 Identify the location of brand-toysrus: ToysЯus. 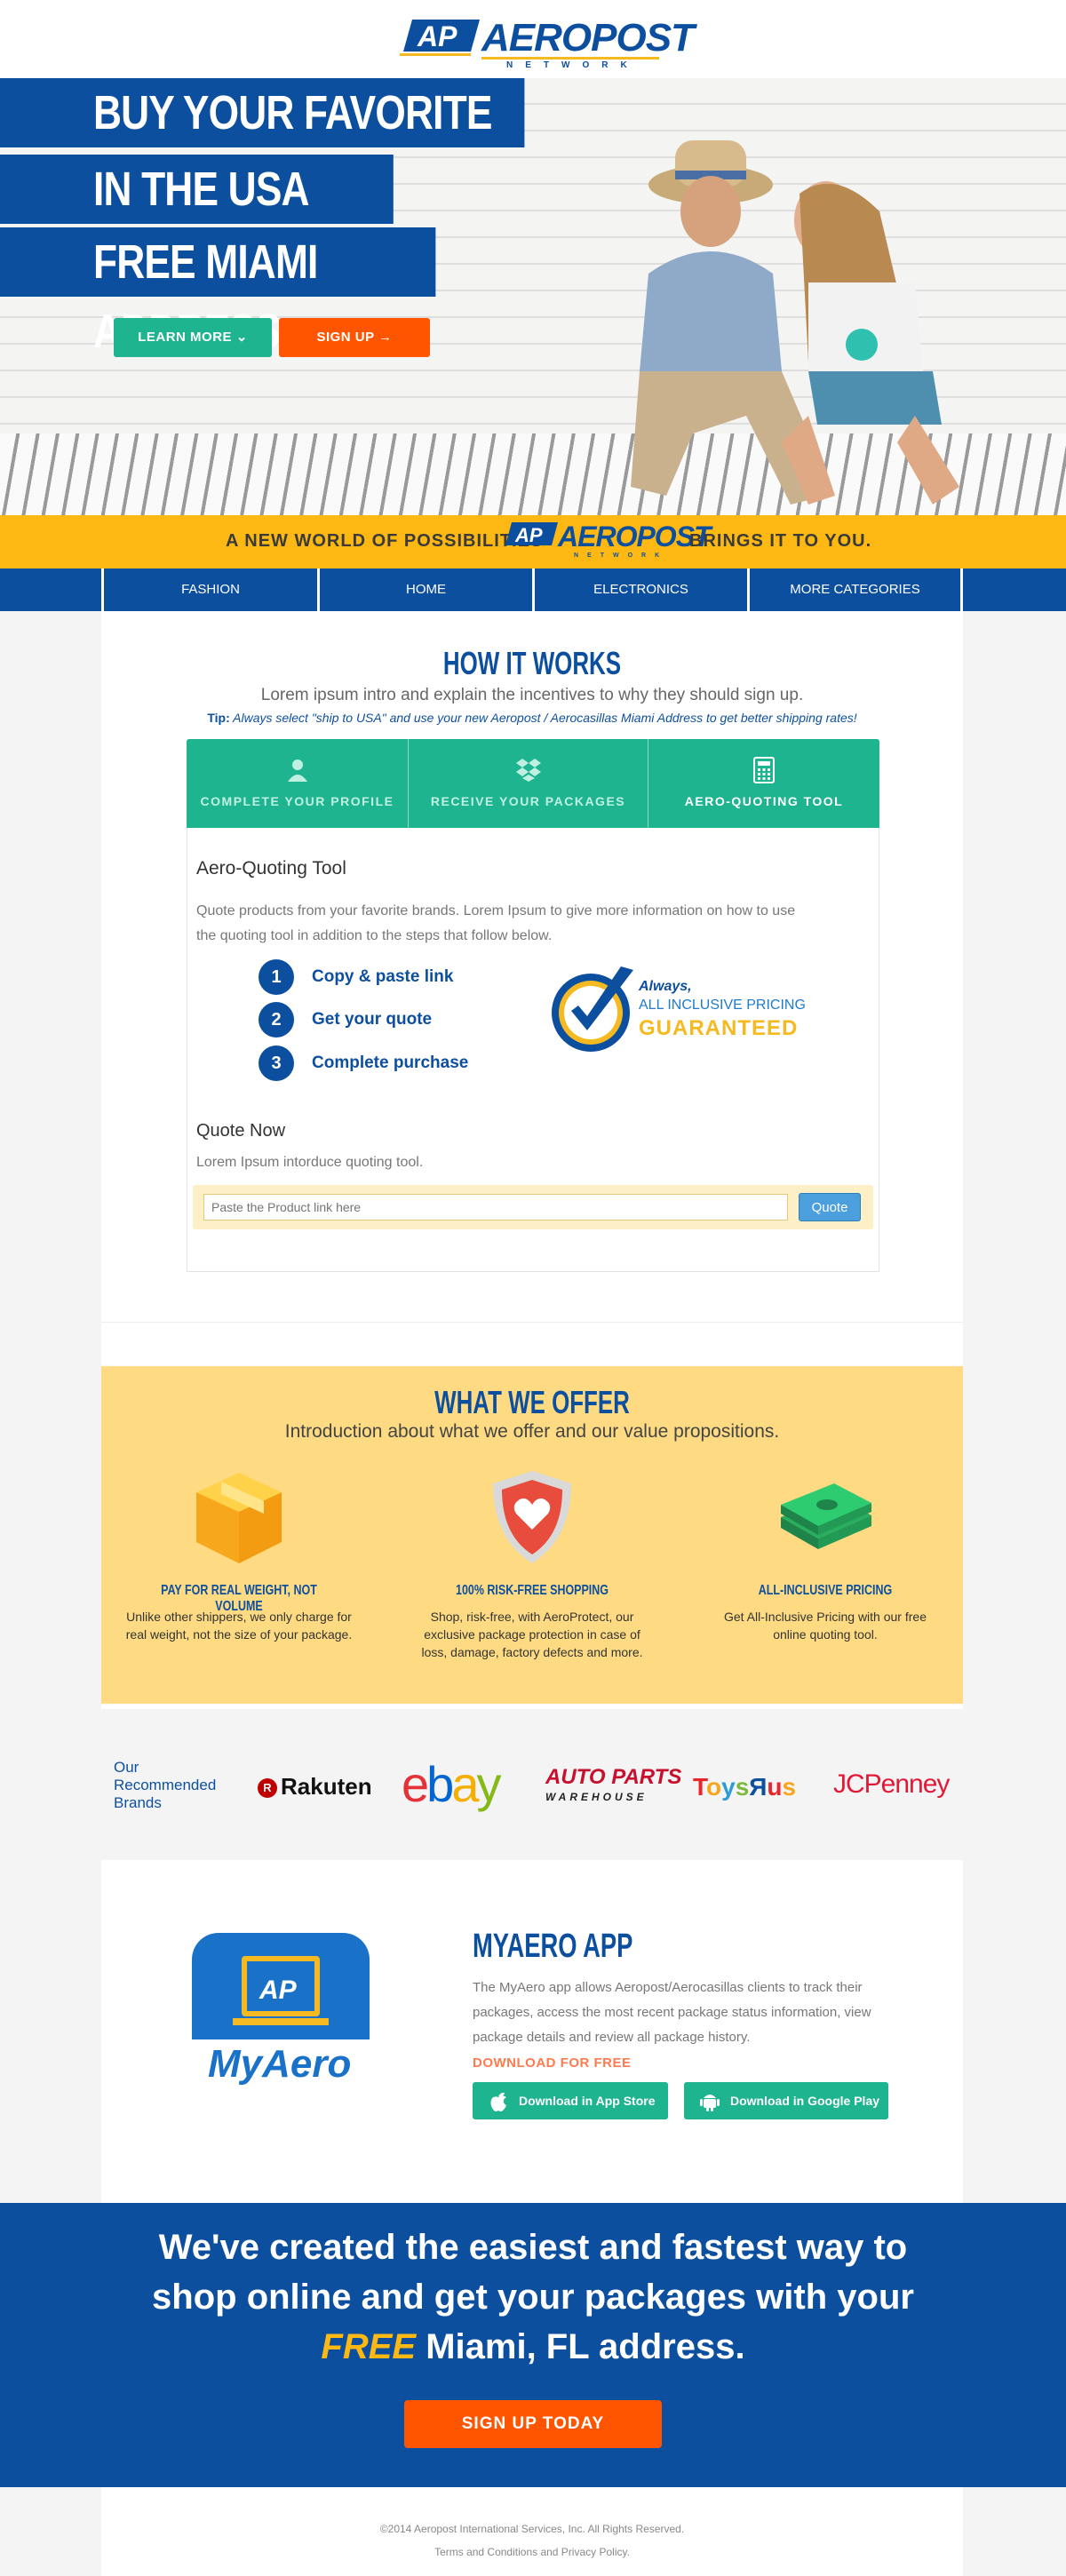
(744, 1787).